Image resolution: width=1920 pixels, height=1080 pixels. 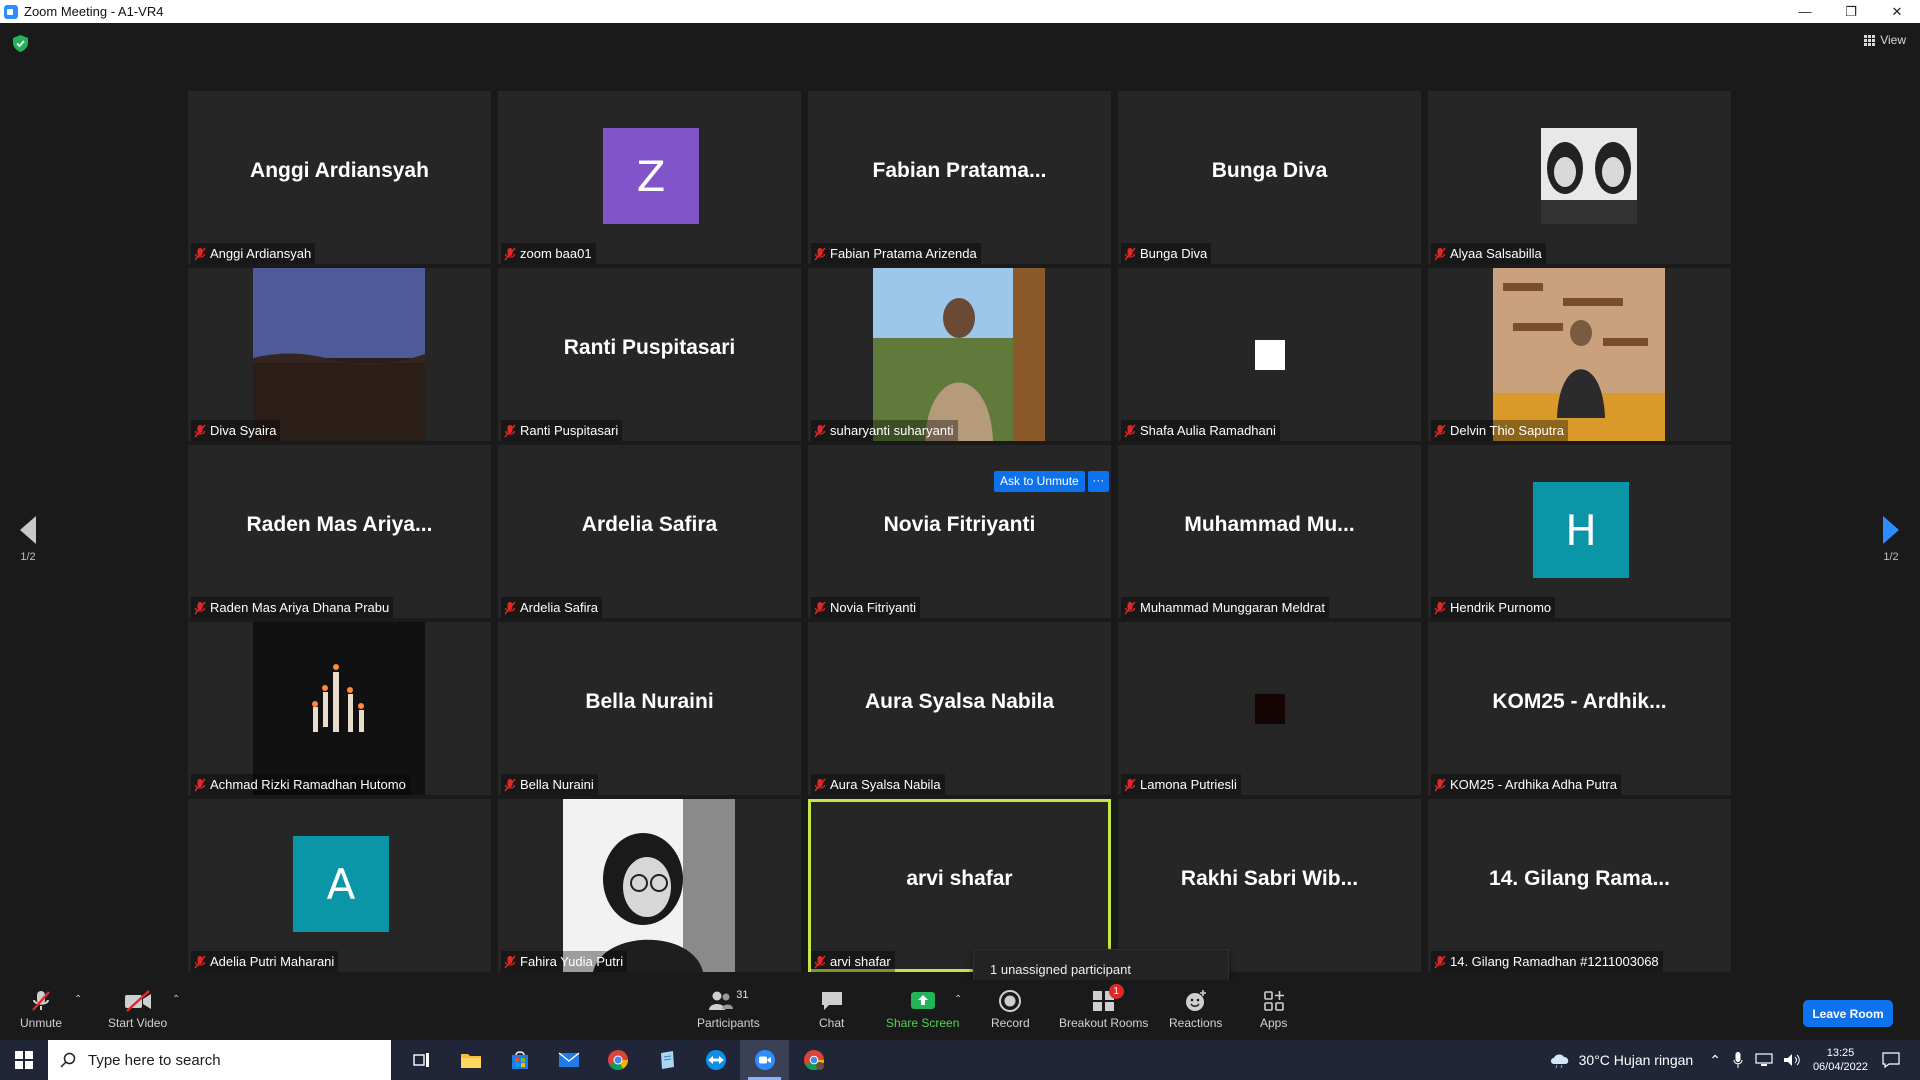 I want to click on participant-tile: Aura Syalsa Nabila Aura Syalsa Nabila, so click(x=959, y=708).